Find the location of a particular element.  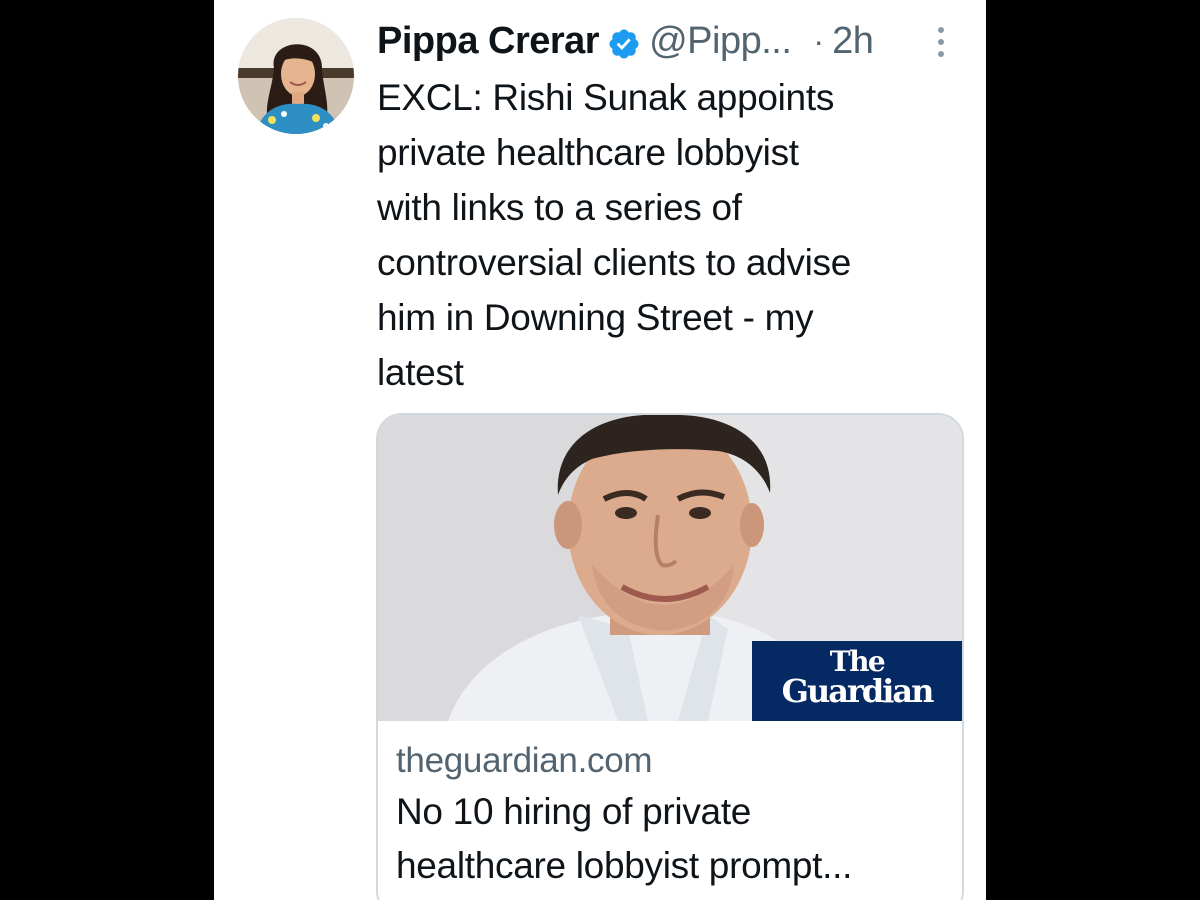

more-options-icon is located at coordinates (941, 42).